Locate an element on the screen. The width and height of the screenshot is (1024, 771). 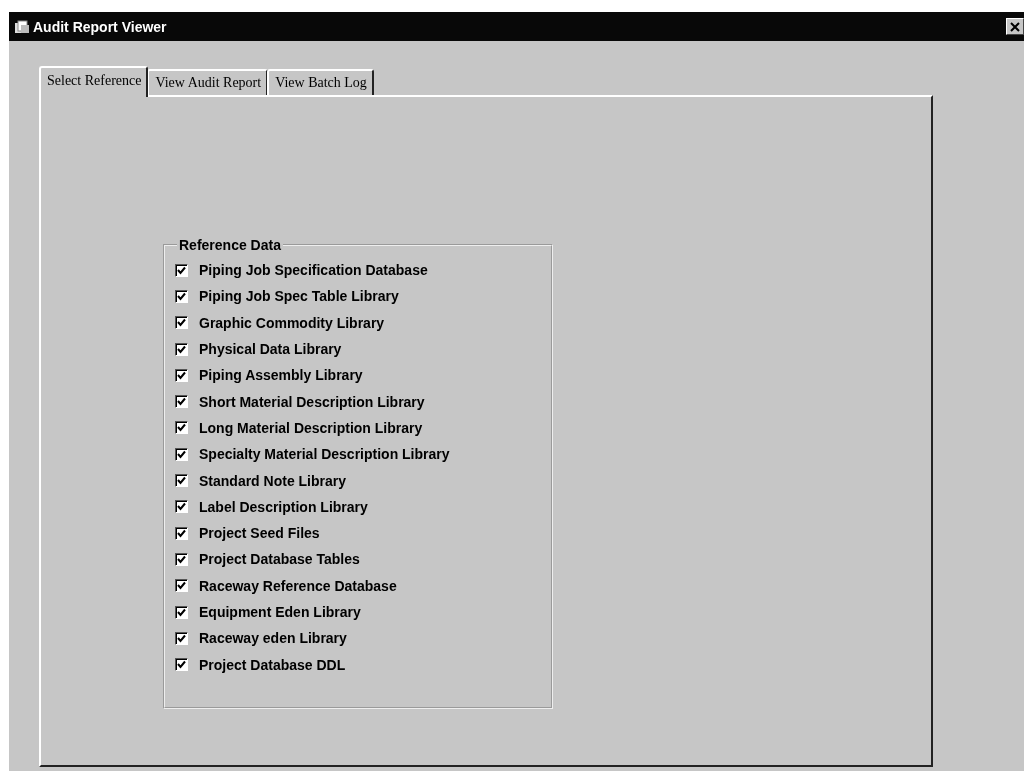
checkbox-label: Long Material Description Library is located at coordinates (311, 427).